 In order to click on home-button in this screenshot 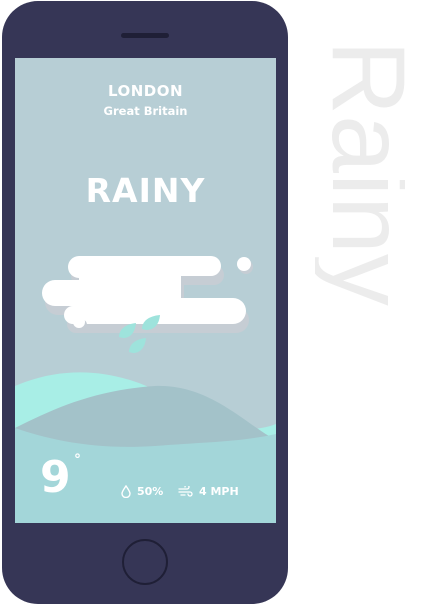, I will do `click(145, 562)`.